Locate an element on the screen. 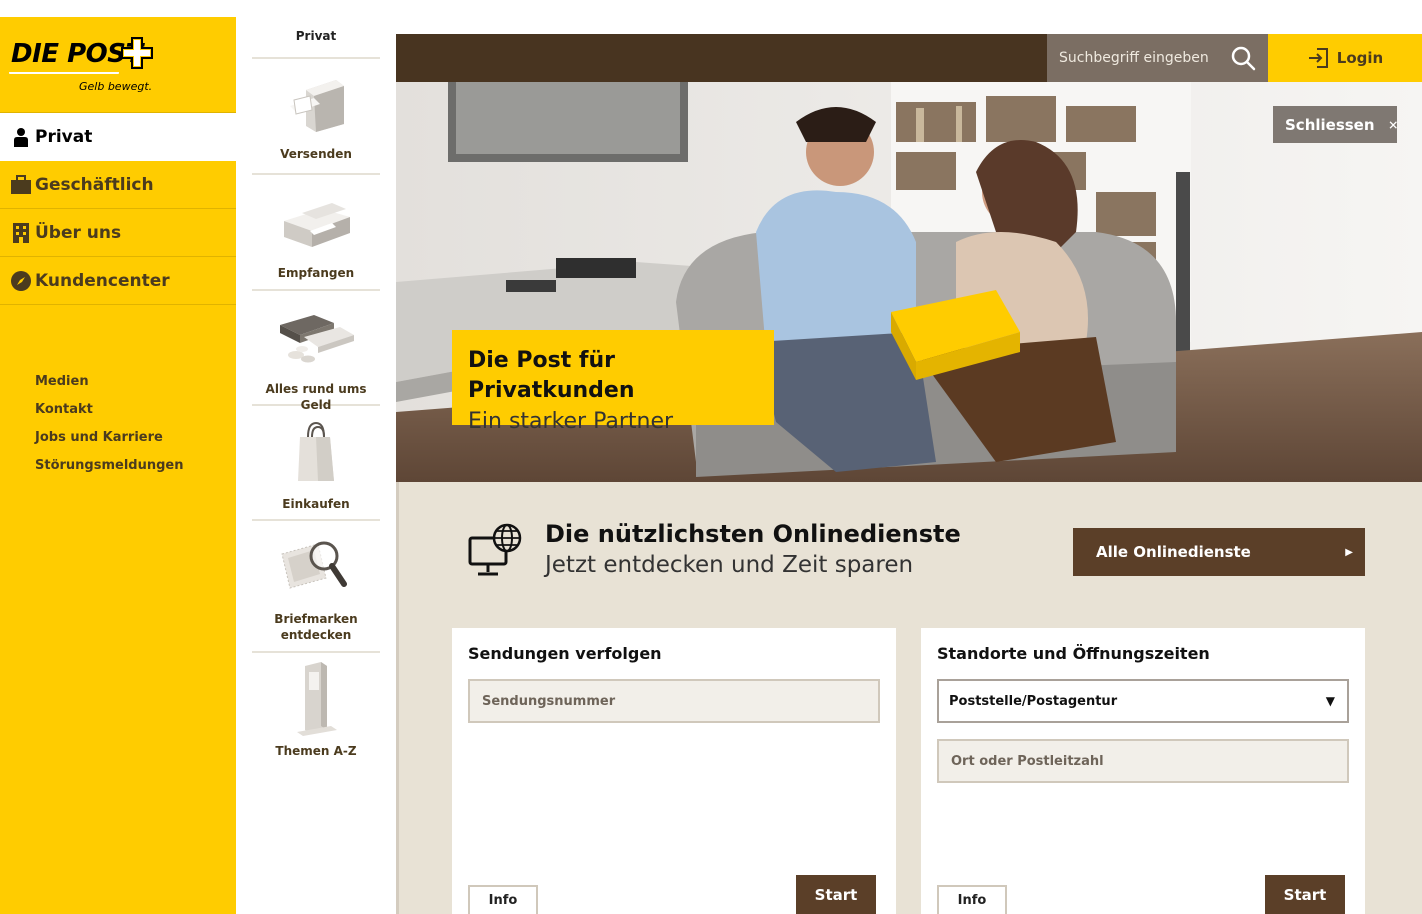 The width and height of the screenshot is (1422, 914). subnav-item-label: Themen A-Z is located at coordinates (316, 751).